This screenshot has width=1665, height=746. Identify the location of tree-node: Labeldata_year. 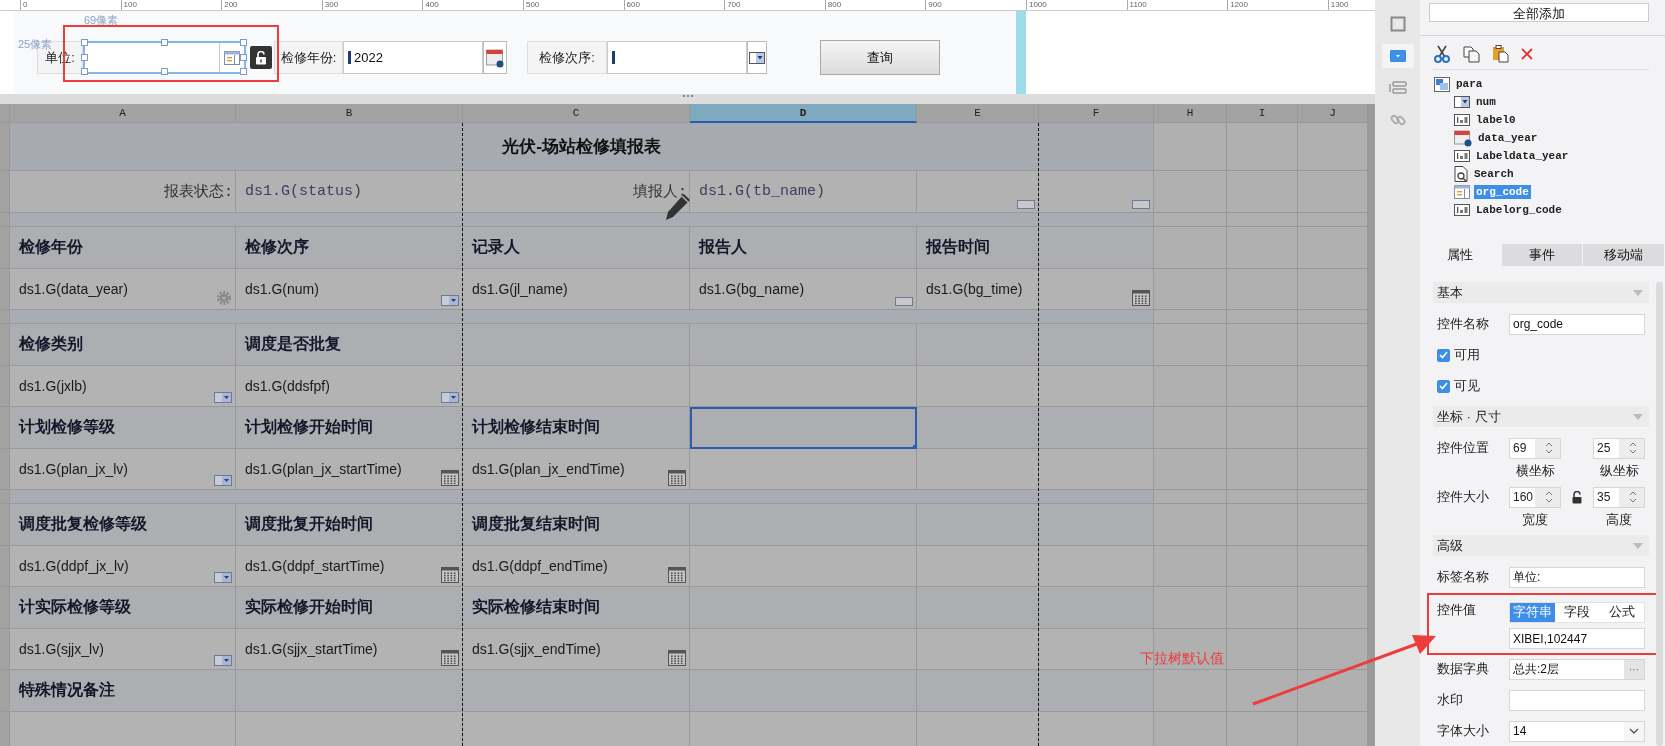
(1522, 156).